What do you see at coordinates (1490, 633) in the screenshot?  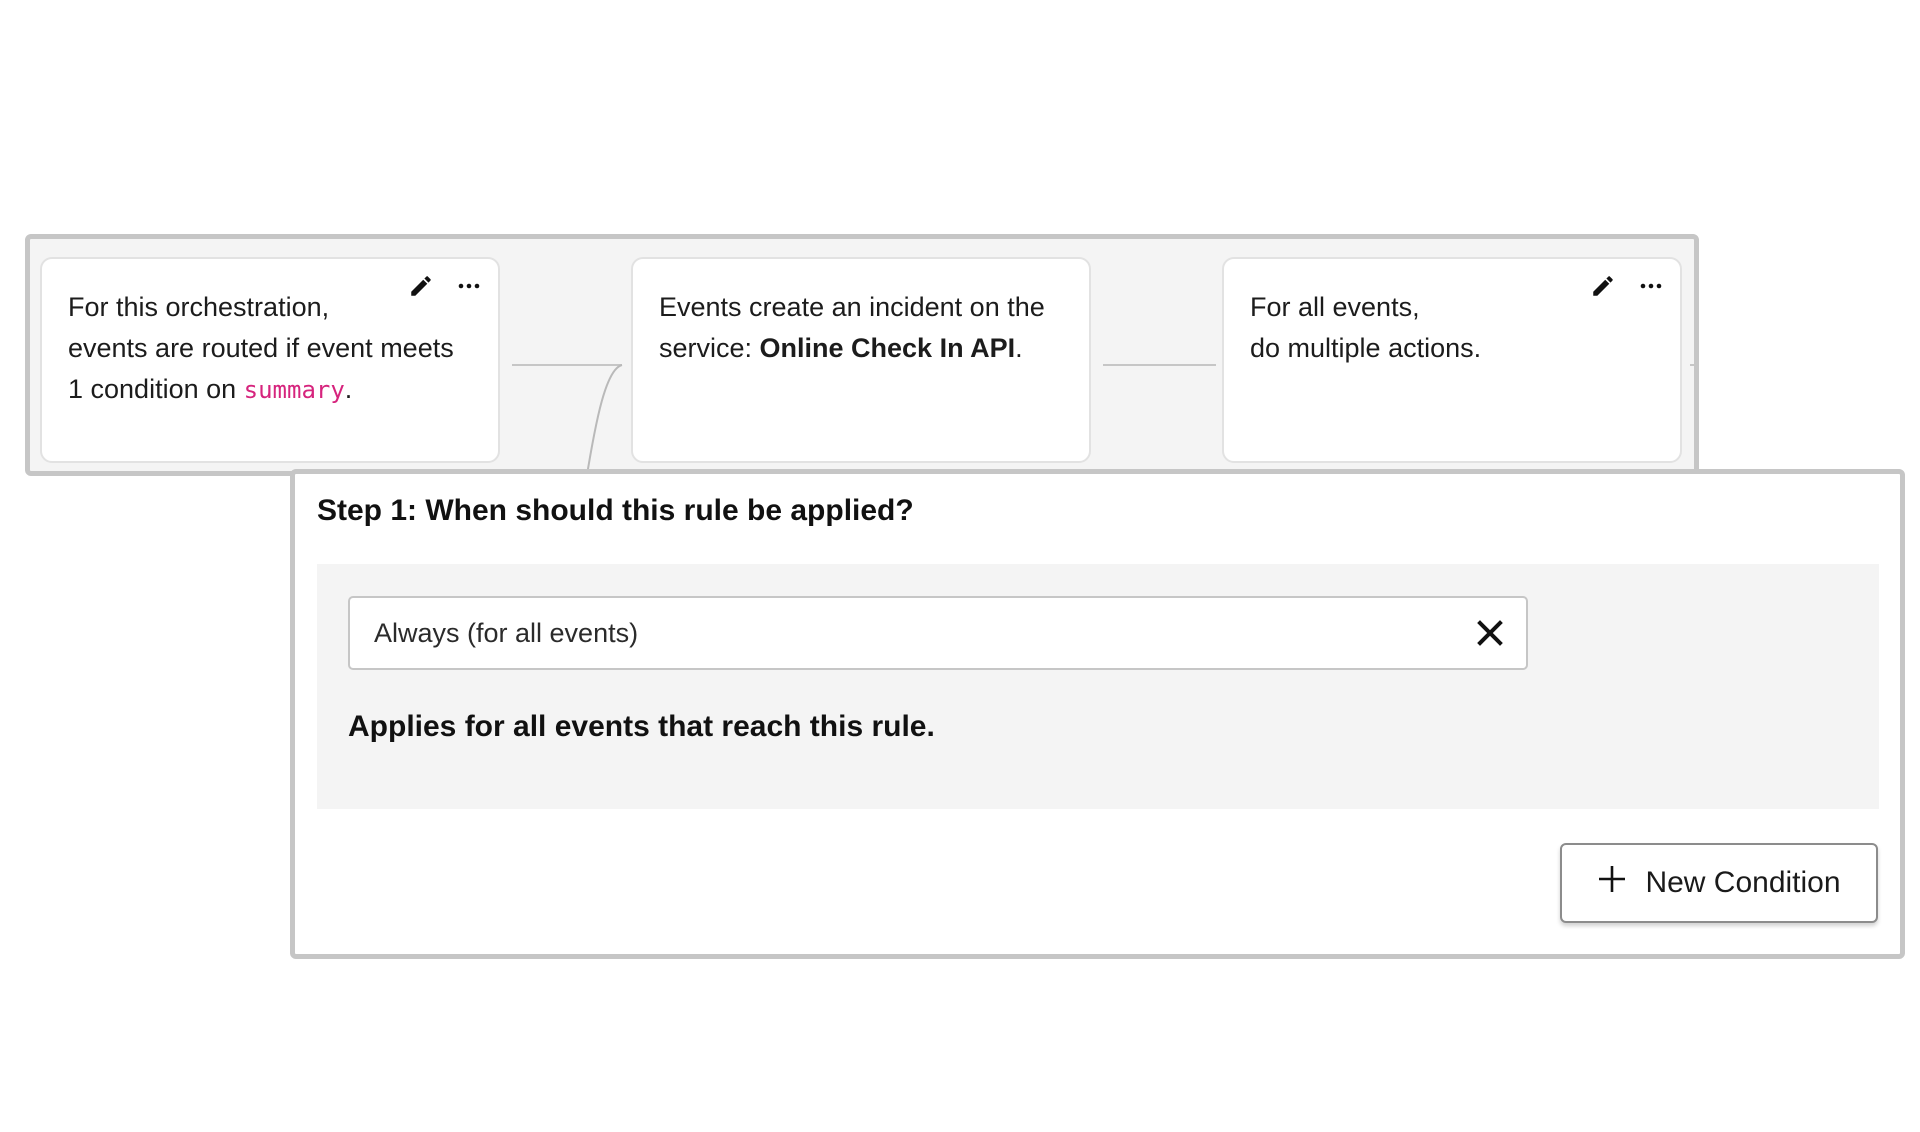 I see `close-icon` at bounding box center [1490, 633].